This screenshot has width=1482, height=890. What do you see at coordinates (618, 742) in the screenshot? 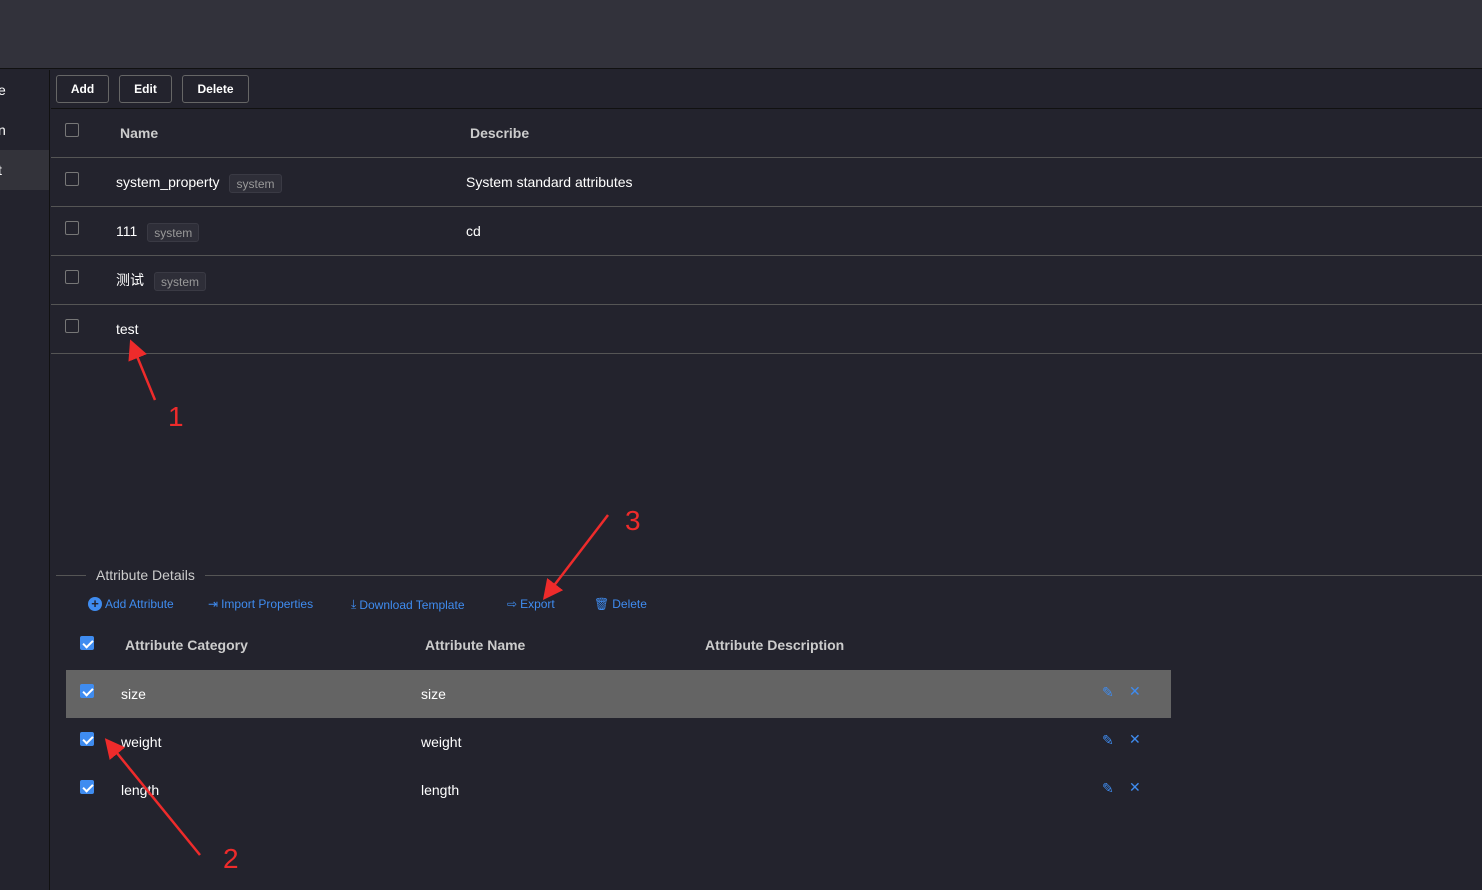
I see `attribute-row: weight weight ✎ ✕` at bounding box center [618, 742].